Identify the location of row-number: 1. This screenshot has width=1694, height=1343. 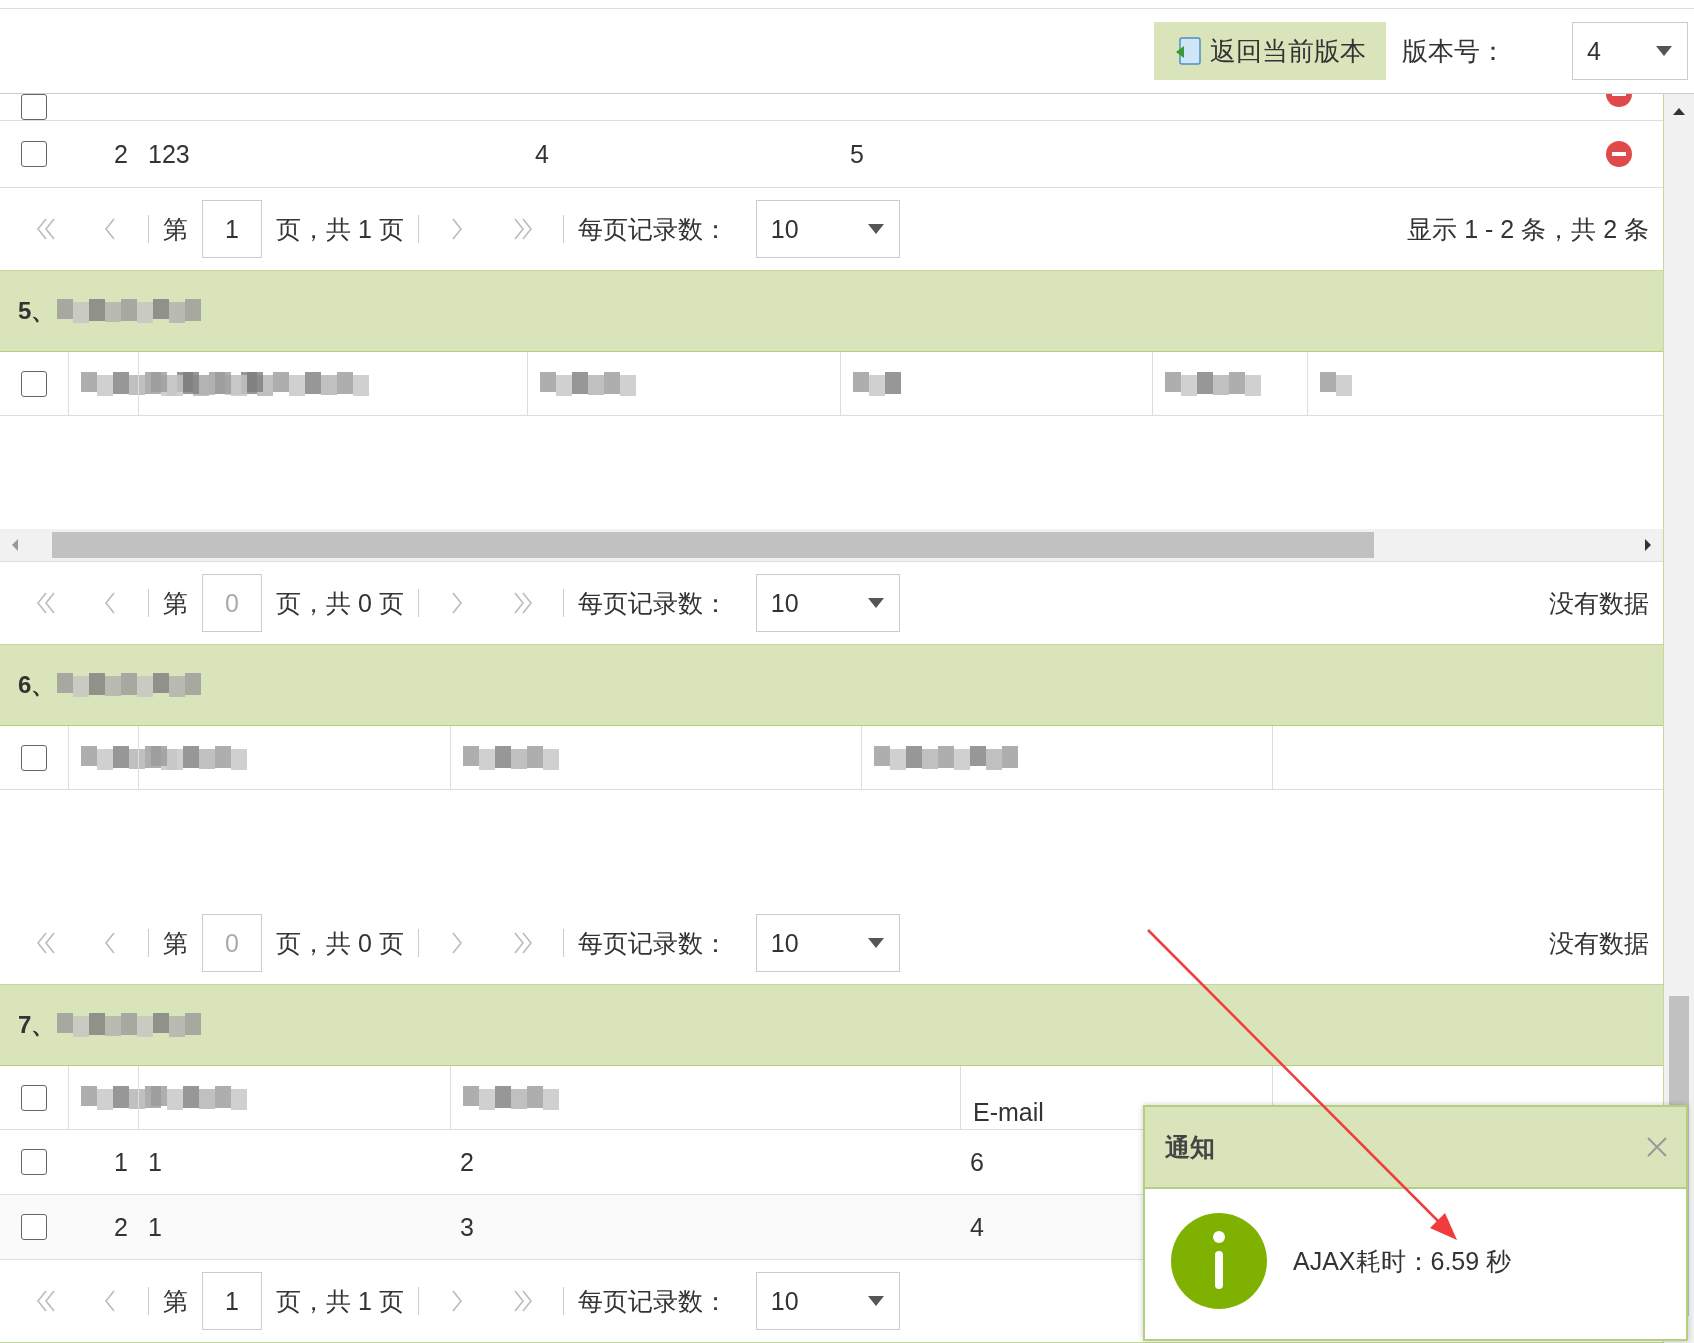
(121, 1162).